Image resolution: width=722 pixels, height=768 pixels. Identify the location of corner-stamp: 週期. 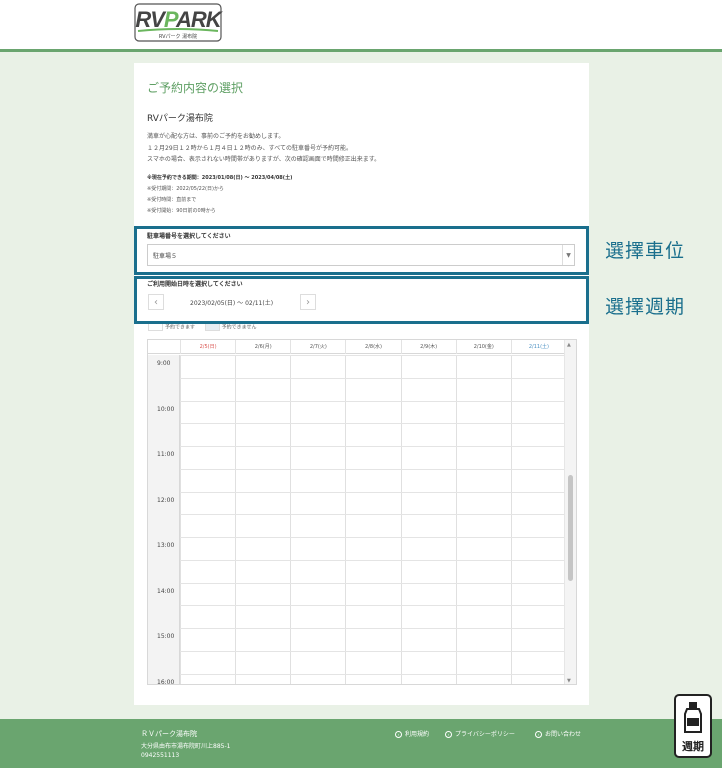
(693, 726).